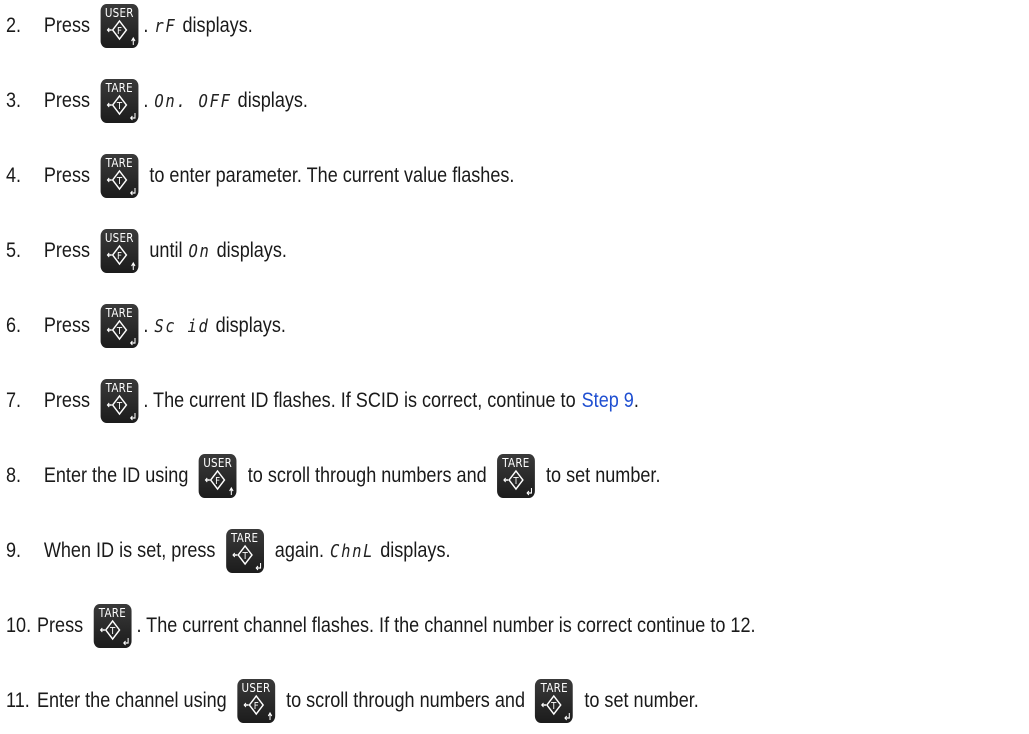 This screenshot has width=1029, height=734. Describe the element at coordinates (165, 26) in the screenshot. I see `display-code: rF` at that location.